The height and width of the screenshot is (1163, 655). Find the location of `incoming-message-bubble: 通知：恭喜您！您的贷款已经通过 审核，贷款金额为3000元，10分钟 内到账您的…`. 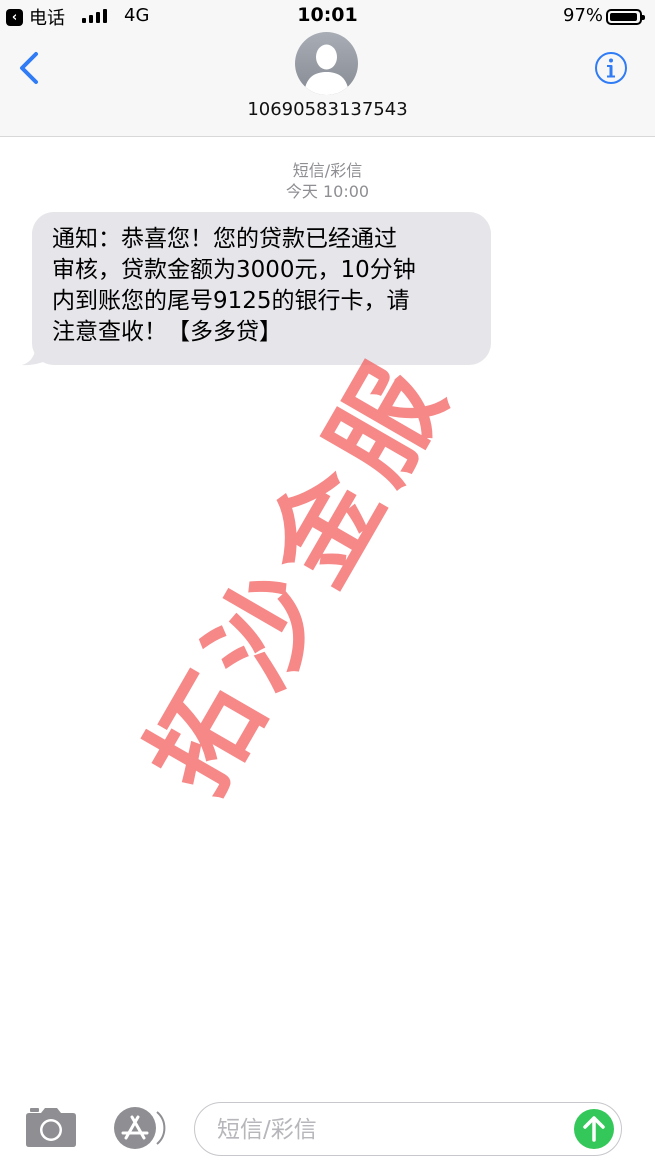

incoming-message-bubble: 通知：恭喜您！您的贷款已经通过 审核，贷款金额为3000元，10分钟 内到账您的… is located at coordinates (261, 288).